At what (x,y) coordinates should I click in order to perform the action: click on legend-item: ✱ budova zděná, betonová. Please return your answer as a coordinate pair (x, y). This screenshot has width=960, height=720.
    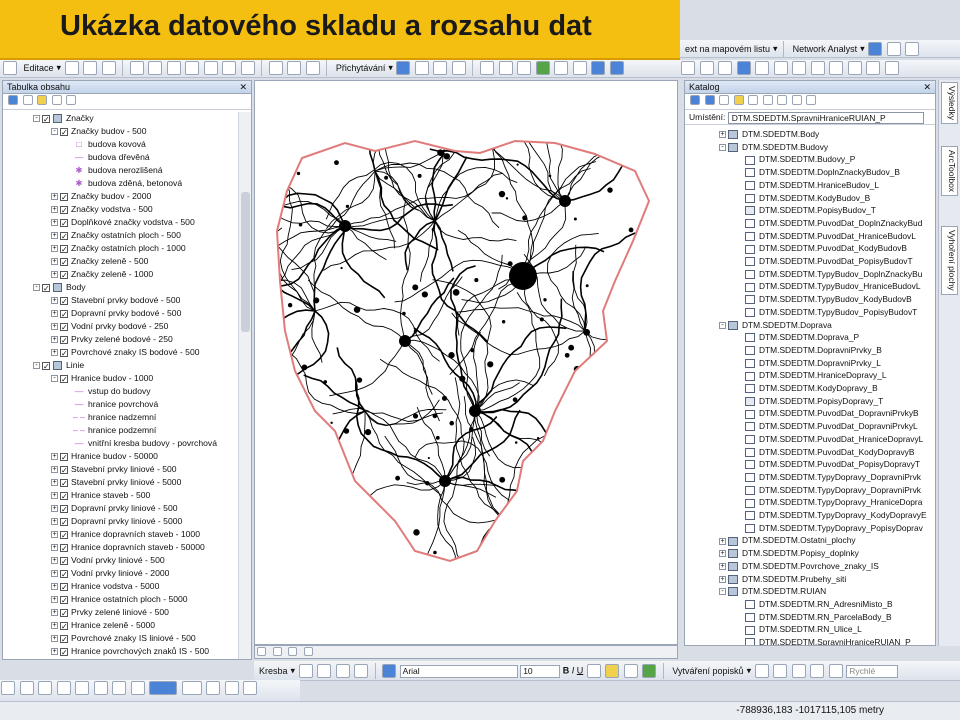
    Looking at the image, I should click on (127, 183).